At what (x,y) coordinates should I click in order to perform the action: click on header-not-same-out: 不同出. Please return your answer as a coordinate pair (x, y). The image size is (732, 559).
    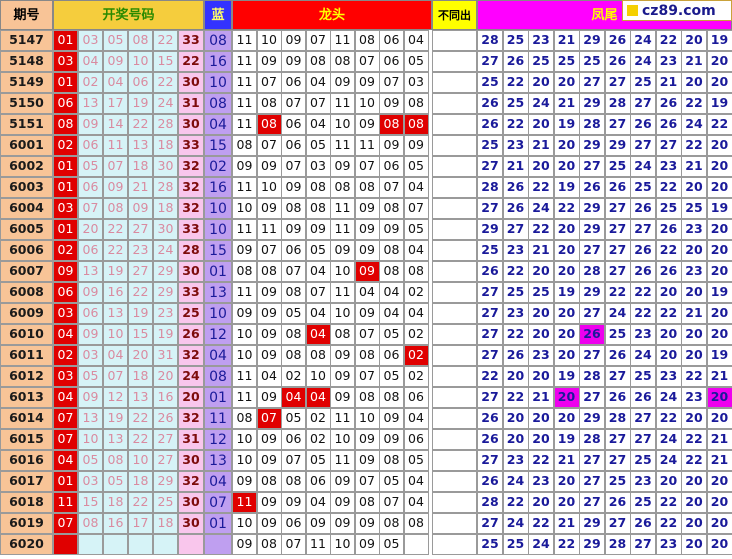
    Looking at the image, I should click on (454, 15).